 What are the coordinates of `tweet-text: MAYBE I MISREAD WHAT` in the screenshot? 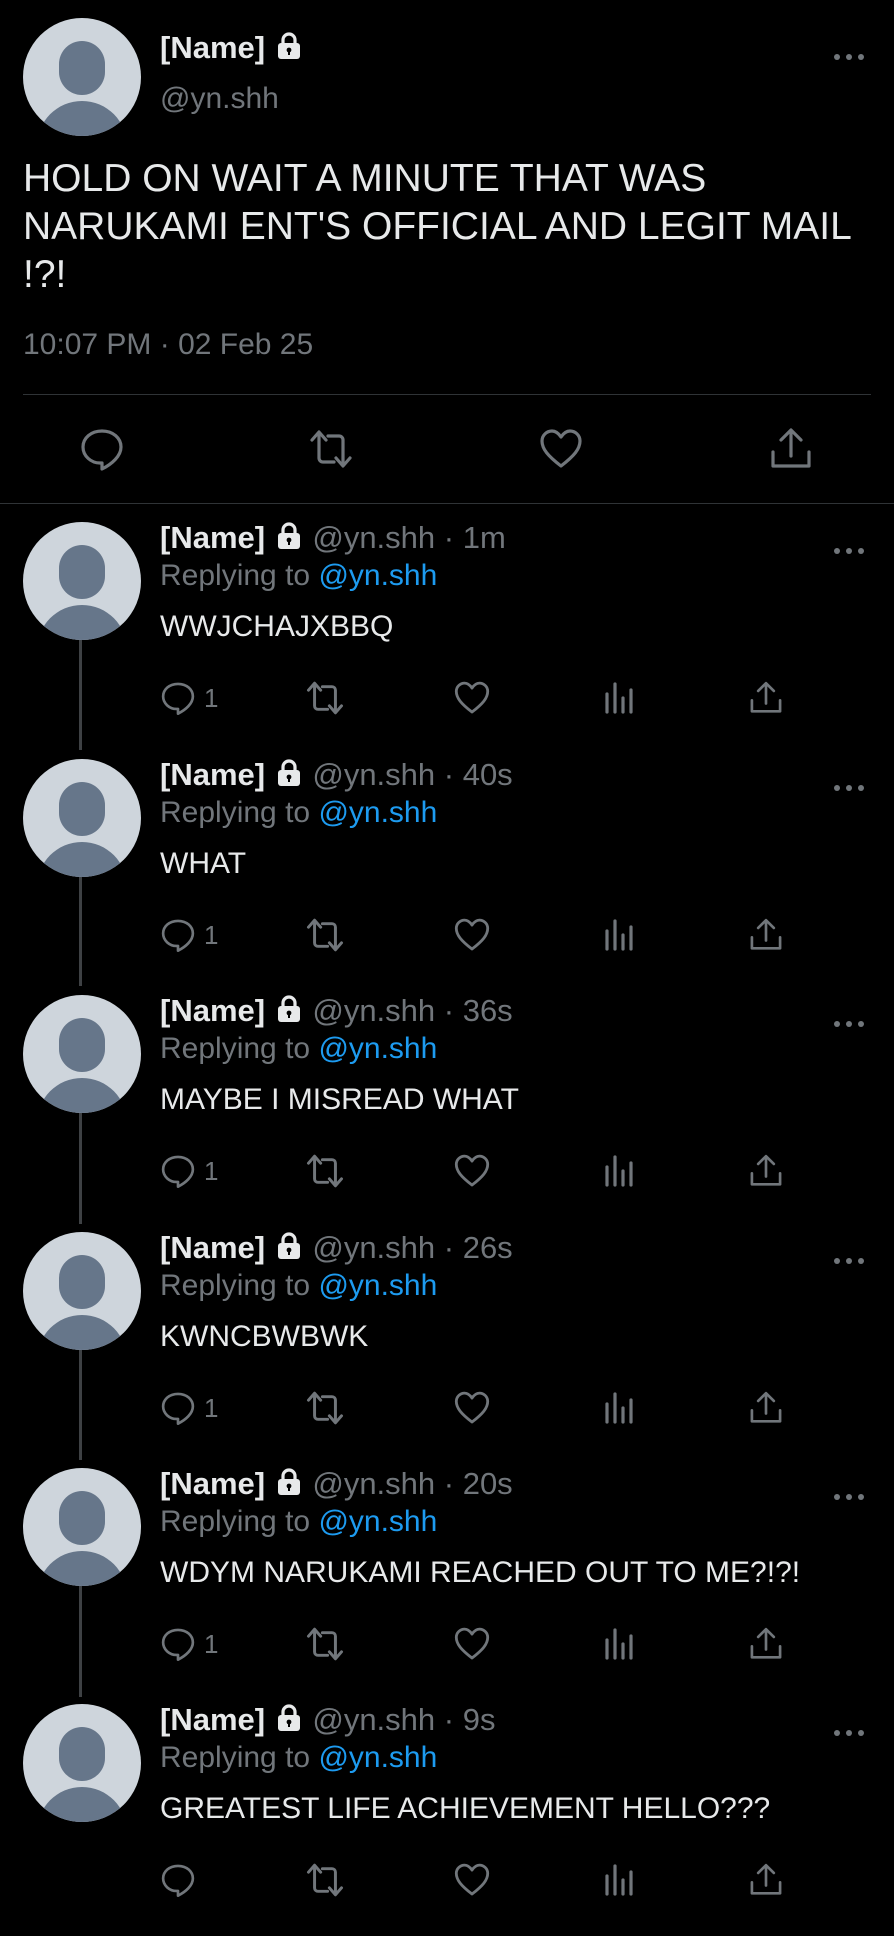 It's located at (339, 1099).